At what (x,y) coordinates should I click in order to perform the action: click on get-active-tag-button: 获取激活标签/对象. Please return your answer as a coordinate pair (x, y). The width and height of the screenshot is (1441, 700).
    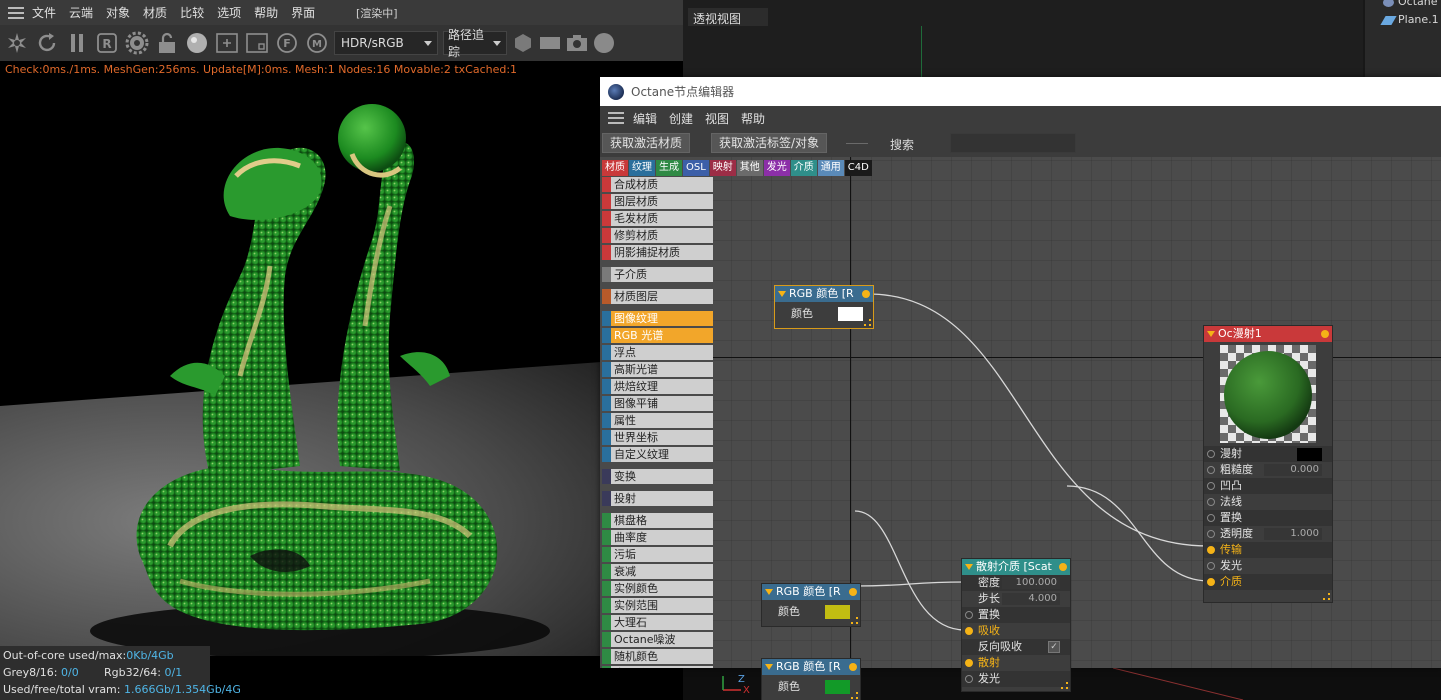
    Looking at the image, I should click on (769, 143).